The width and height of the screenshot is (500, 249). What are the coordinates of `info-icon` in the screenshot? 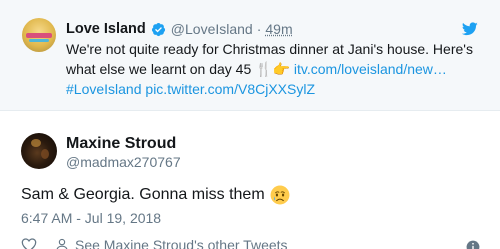 It's located at (473, 244).